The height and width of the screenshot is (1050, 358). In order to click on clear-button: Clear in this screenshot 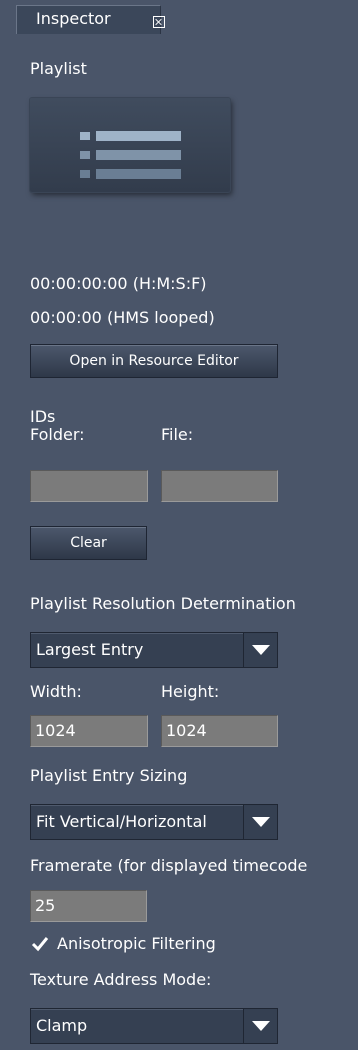, I will do `click(88, 543)`.